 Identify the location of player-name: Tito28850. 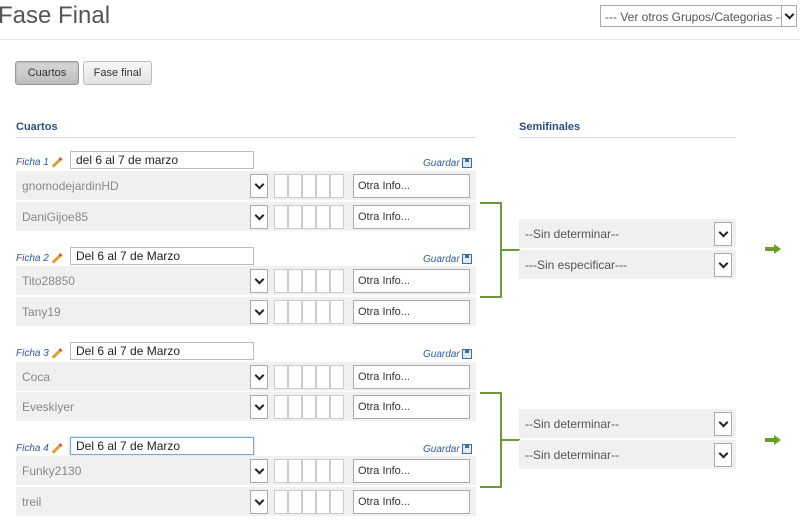
(48, 281).